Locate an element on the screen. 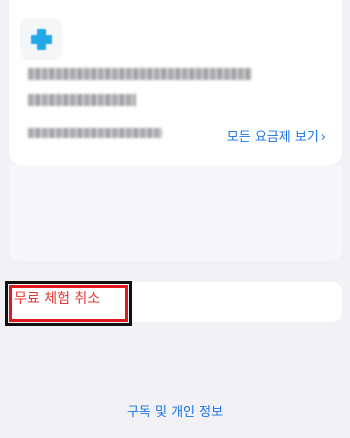 Image resolution: width=350 pixels, height=438 pixels. app-plus-icon is located at coordinates (41, 39).